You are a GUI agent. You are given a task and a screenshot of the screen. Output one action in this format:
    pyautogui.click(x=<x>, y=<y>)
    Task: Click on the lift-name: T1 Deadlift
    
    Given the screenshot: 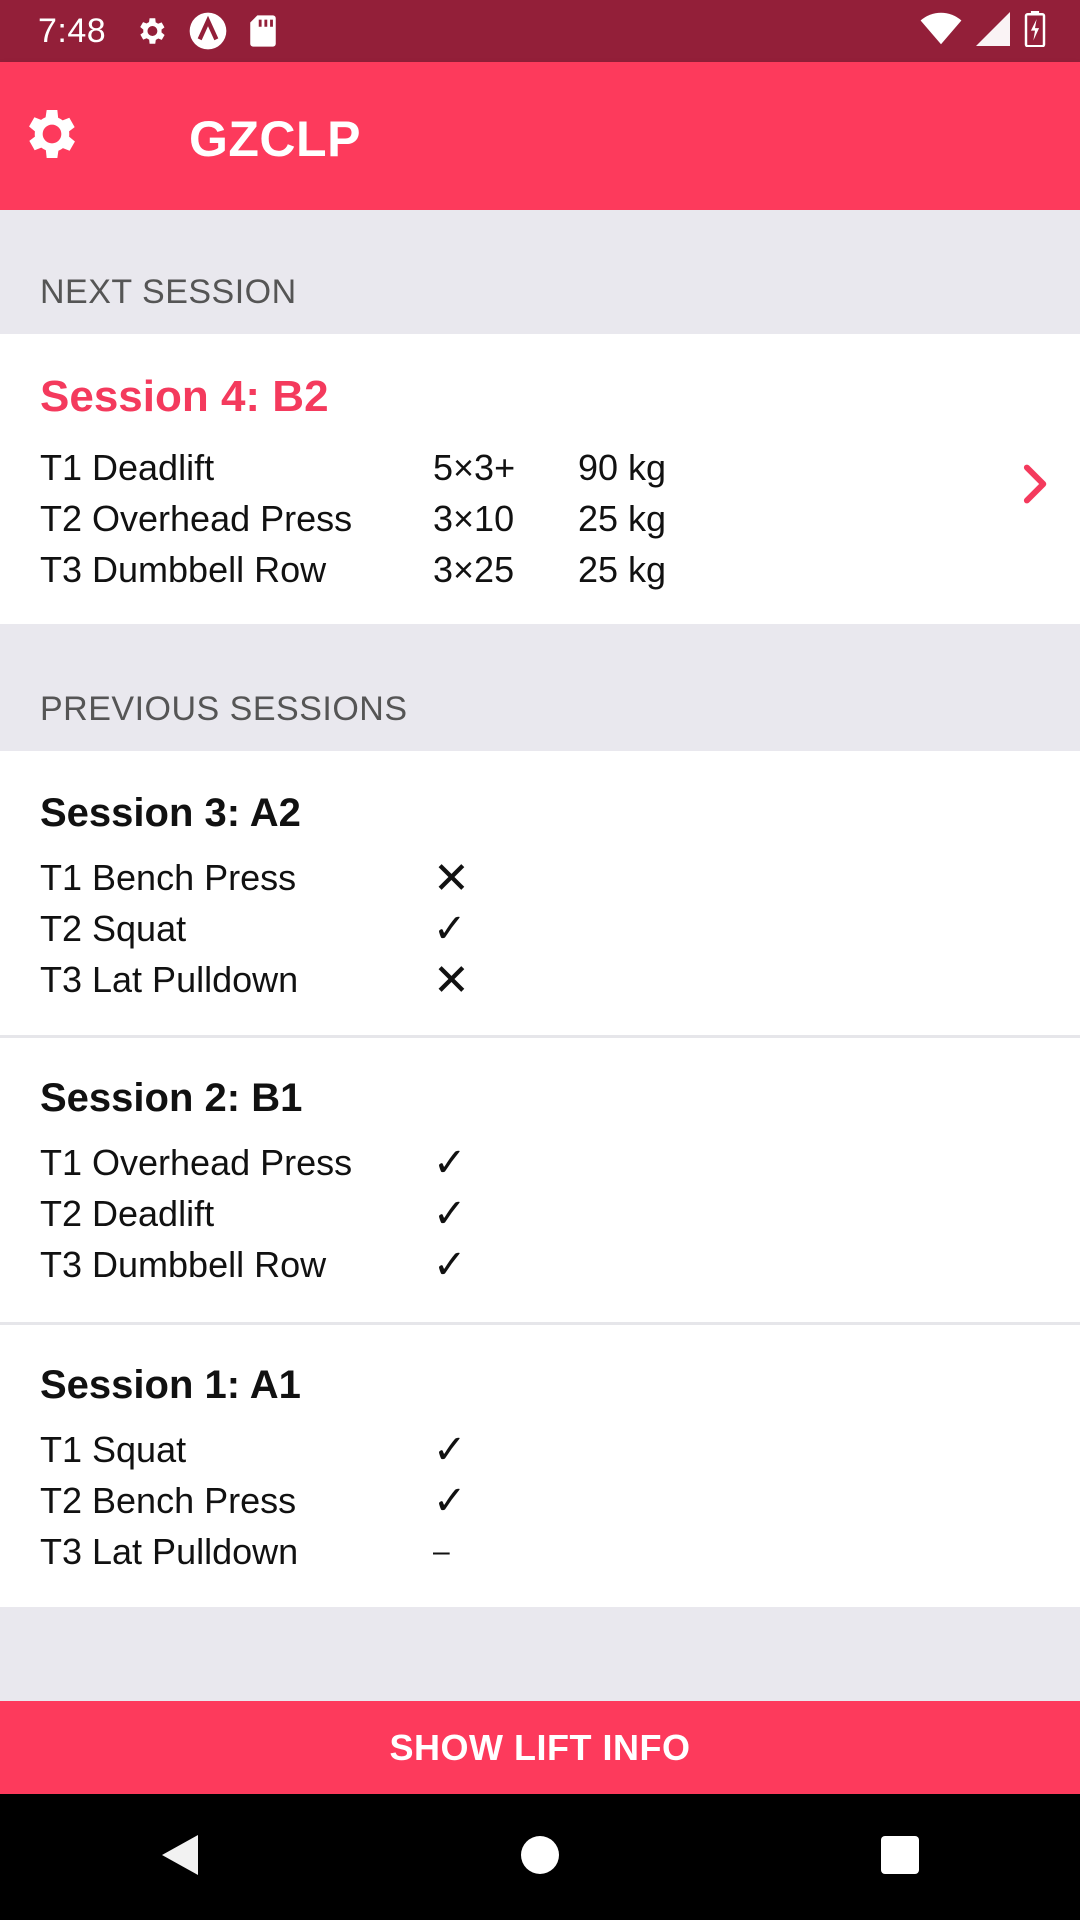 What is the action you would take?
    pyautogui.click(x=127, y=467)
    